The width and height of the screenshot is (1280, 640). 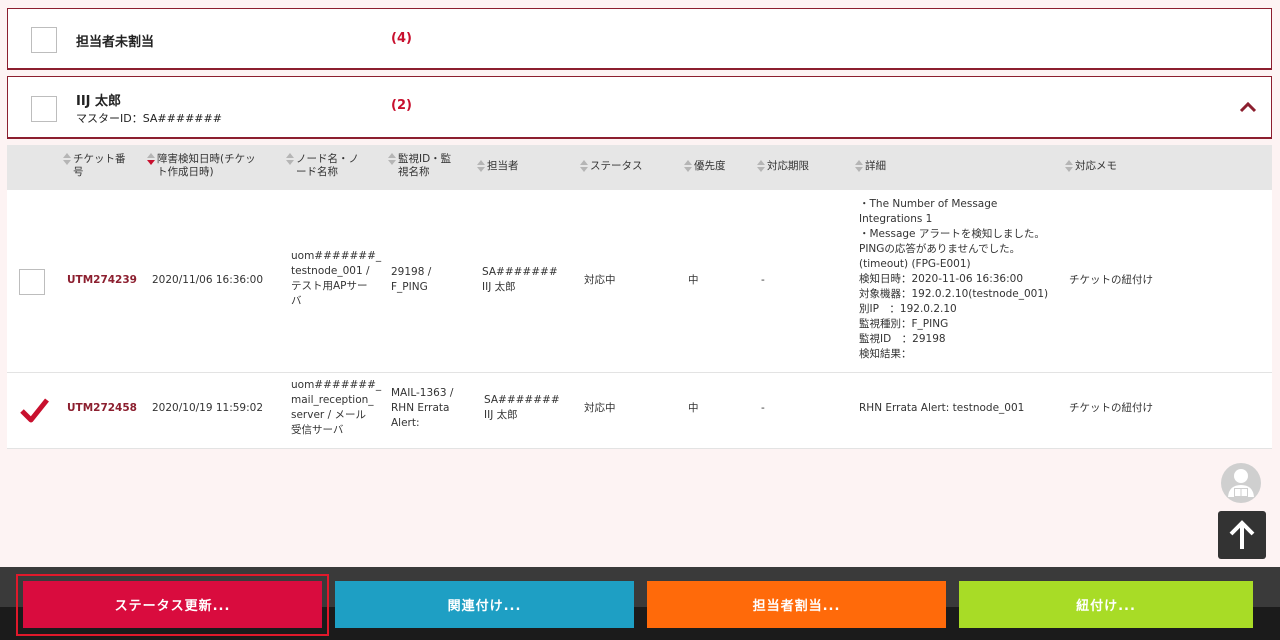 What do you see at coordinates (705, 166) in the screenshot?
I see `col-priority: 優先度` at bounding box center [705, 166].